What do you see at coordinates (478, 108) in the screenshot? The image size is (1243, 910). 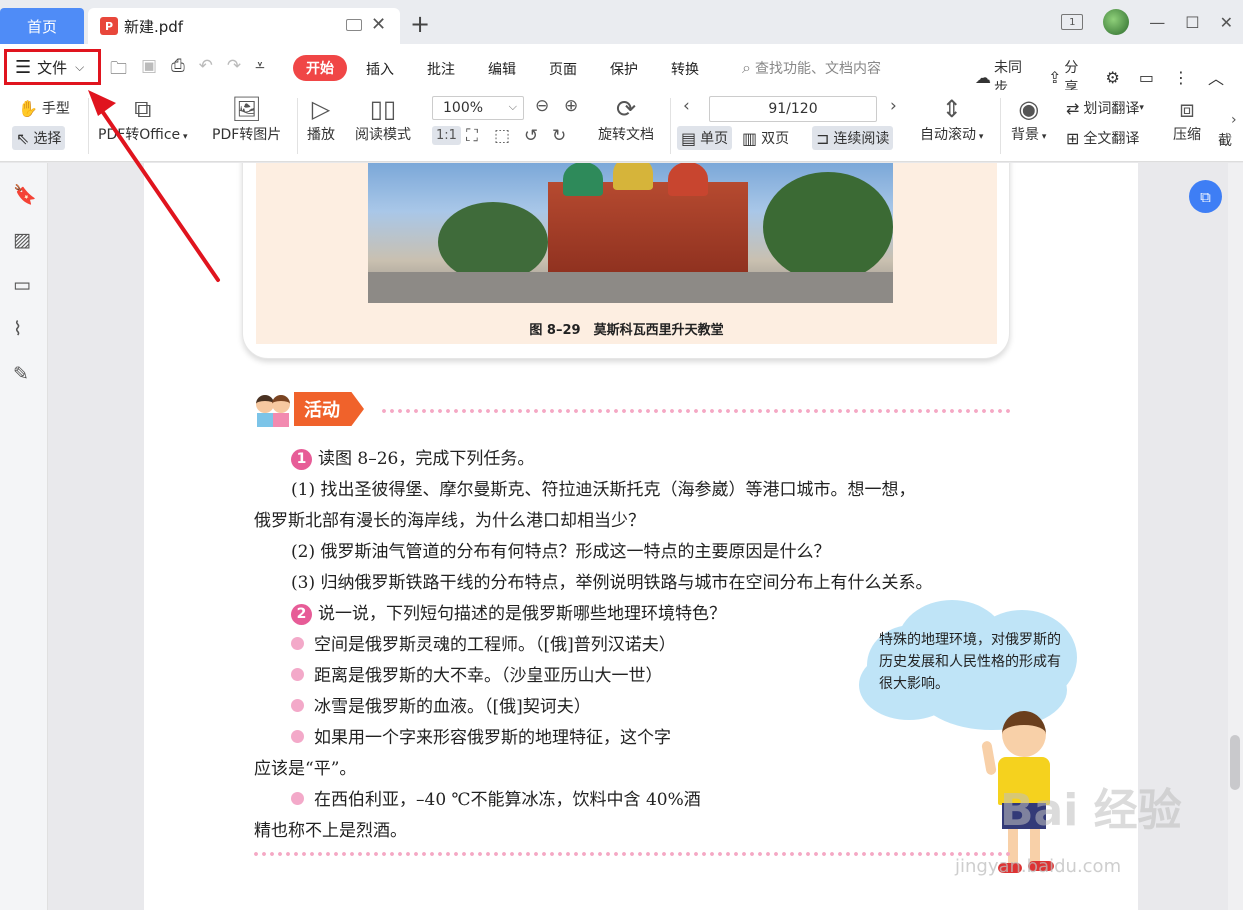 I see `zoom-select: 100% ⌵` at bounding box center [478, 108].